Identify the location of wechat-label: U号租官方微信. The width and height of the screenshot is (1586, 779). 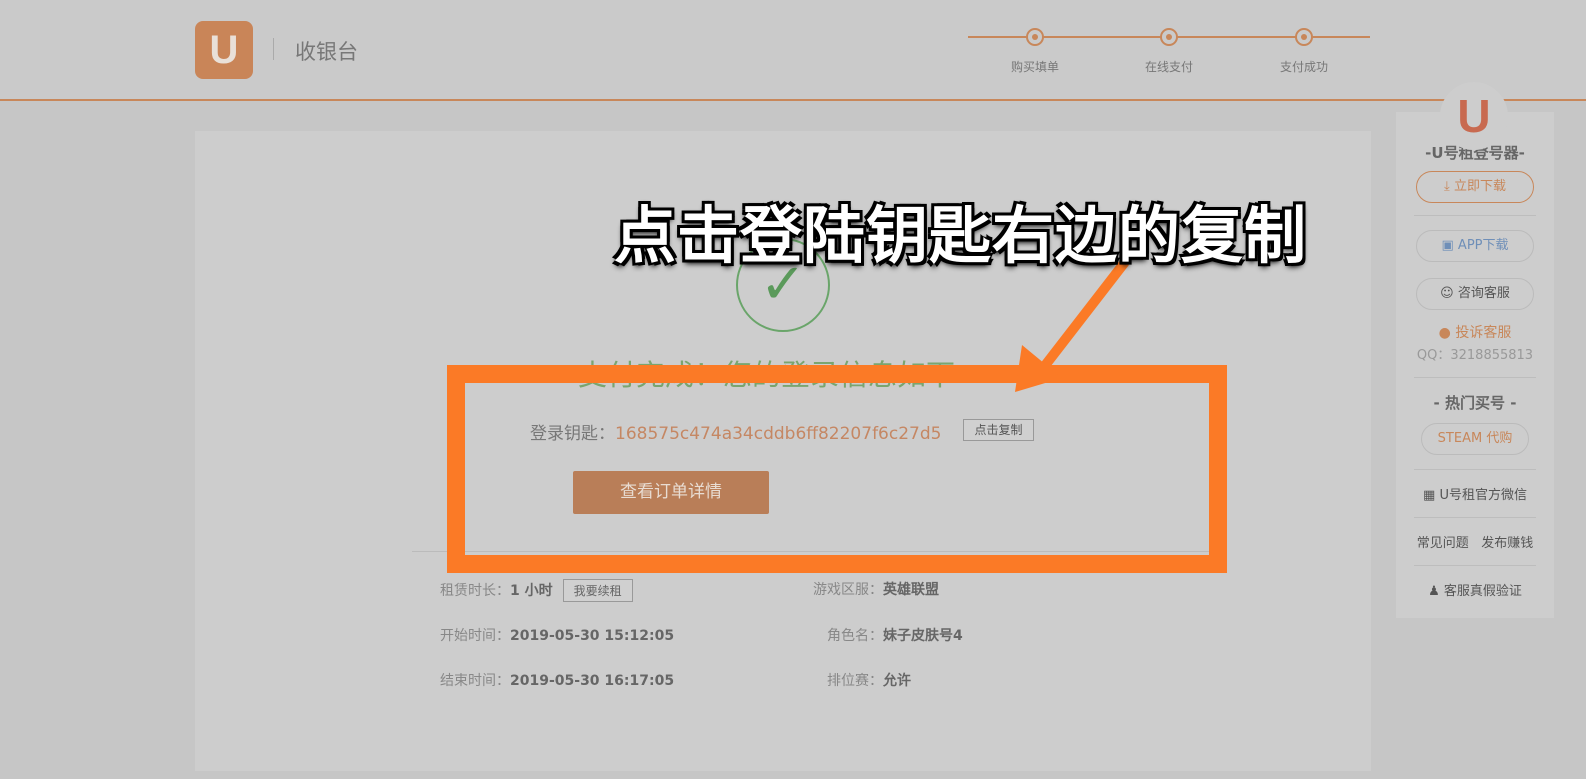
(1483, 495).